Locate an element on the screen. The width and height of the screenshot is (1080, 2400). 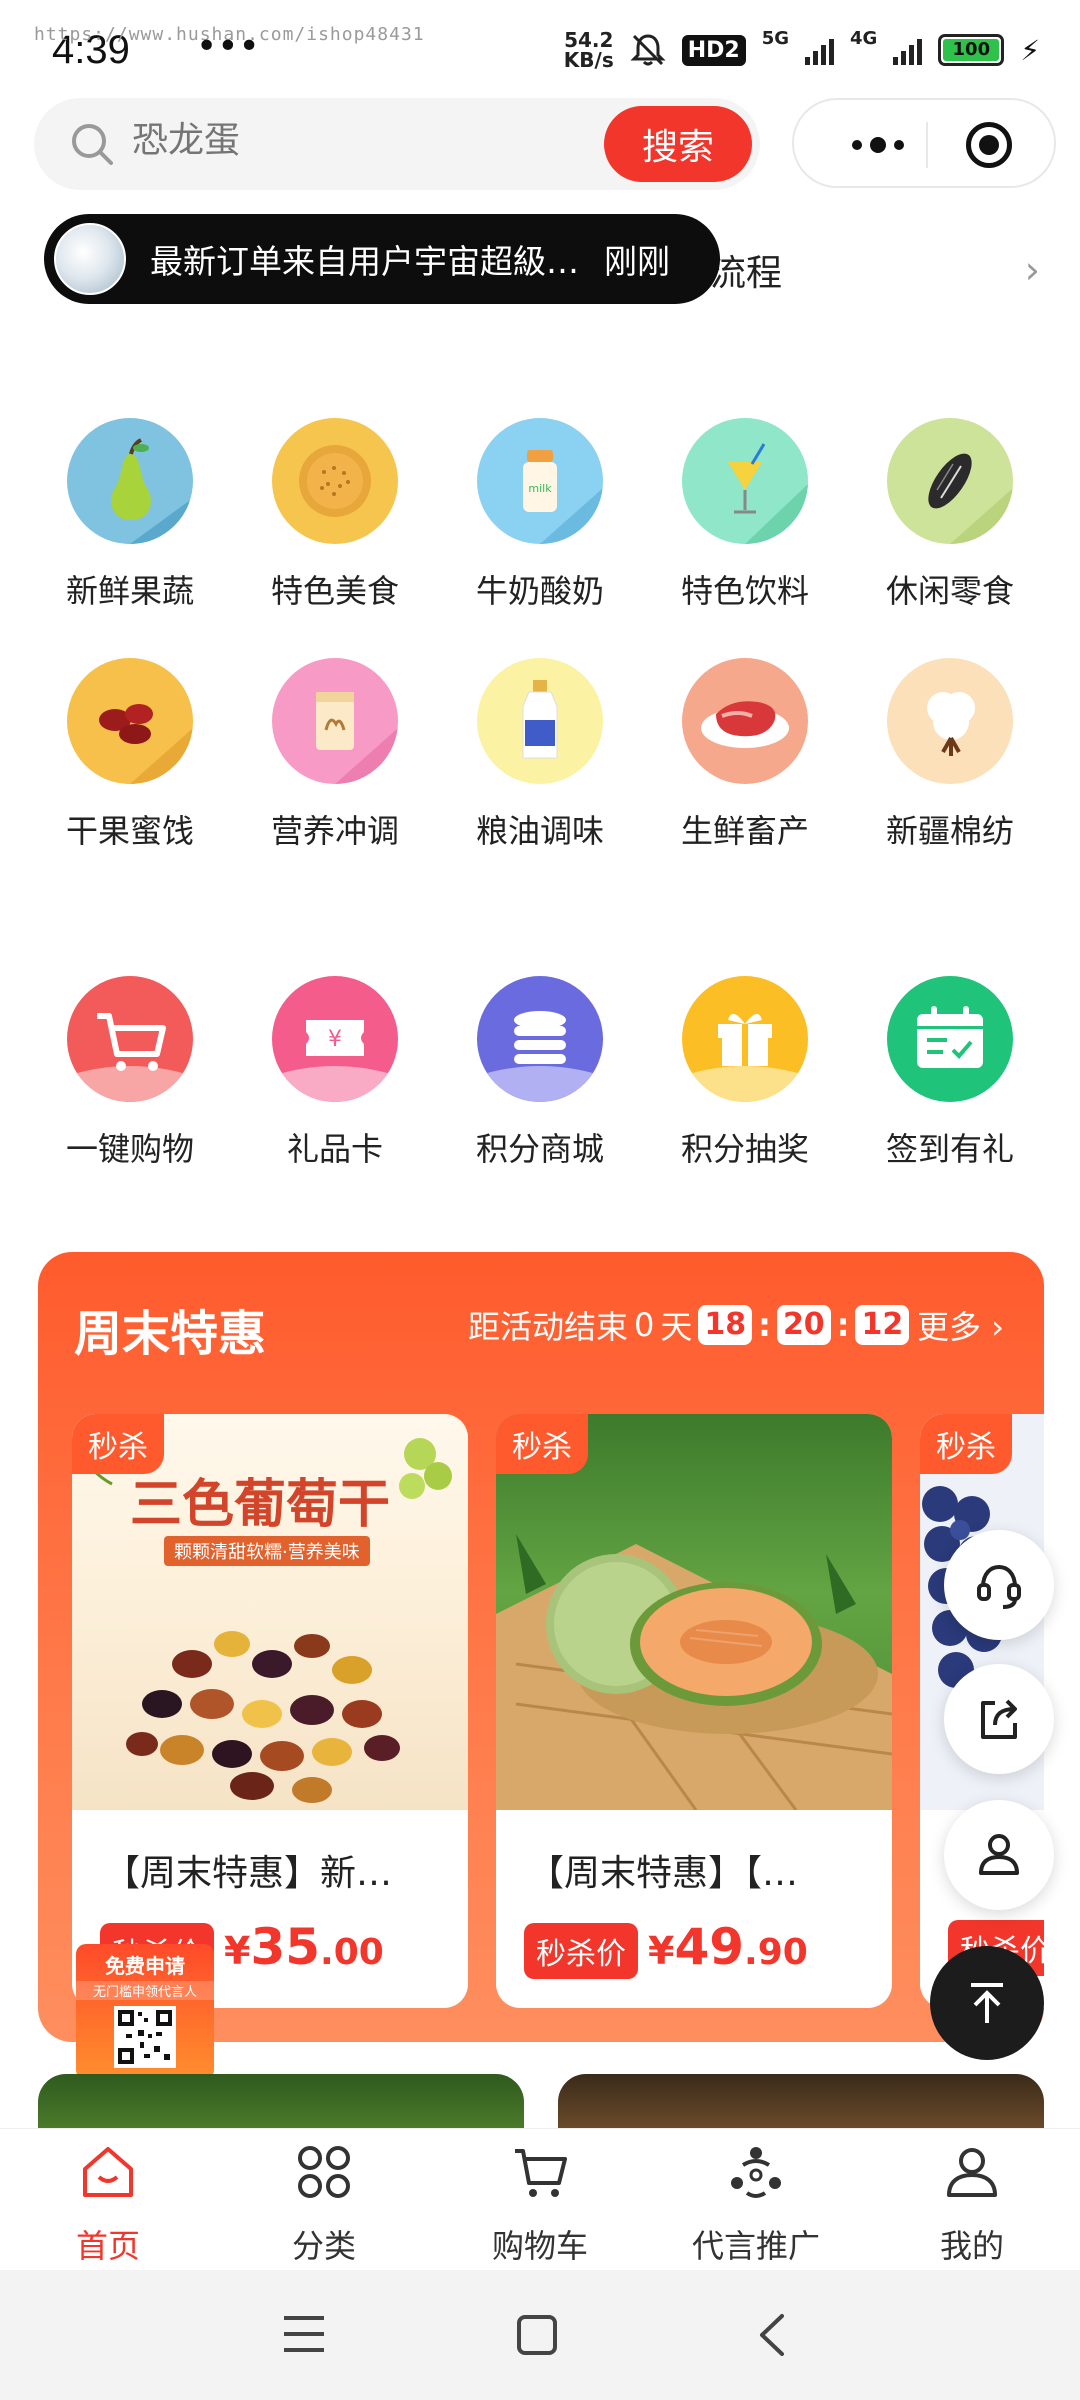
user-icon is located at coordinates (999, 1854).